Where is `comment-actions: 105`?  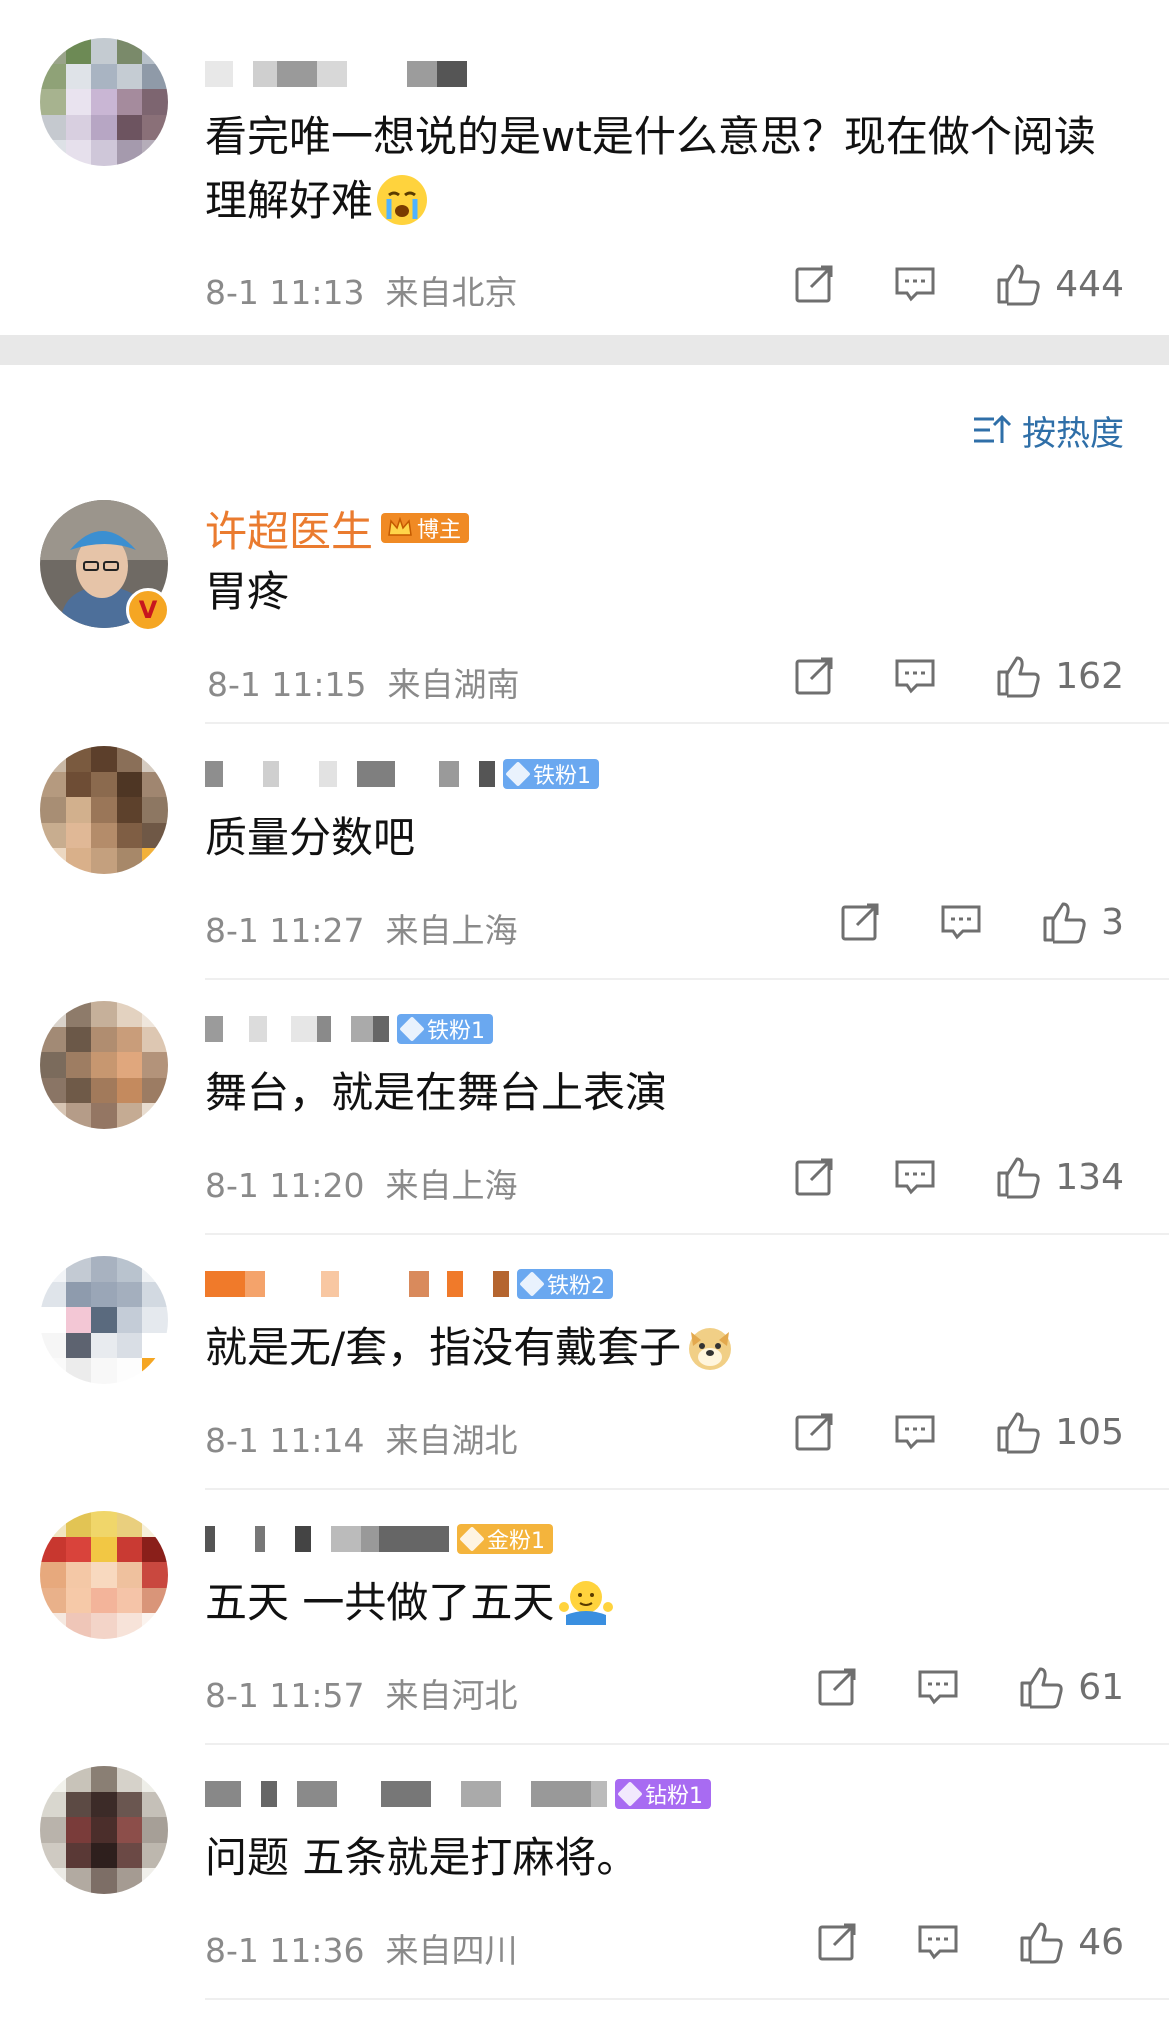
comment-actions: 105 is located at coordinates (958, 1432).